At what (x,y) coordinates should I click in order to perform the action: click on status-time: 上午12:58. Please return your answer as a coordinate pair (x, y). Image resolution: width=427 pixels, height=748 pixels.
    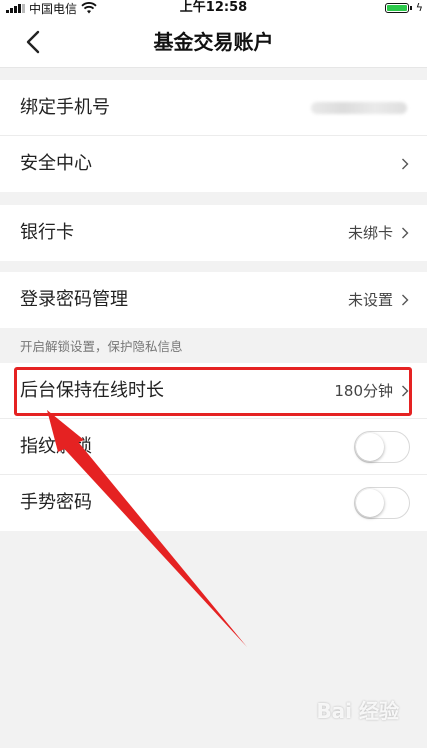
    Looking at the image, I should click on (213, 7).